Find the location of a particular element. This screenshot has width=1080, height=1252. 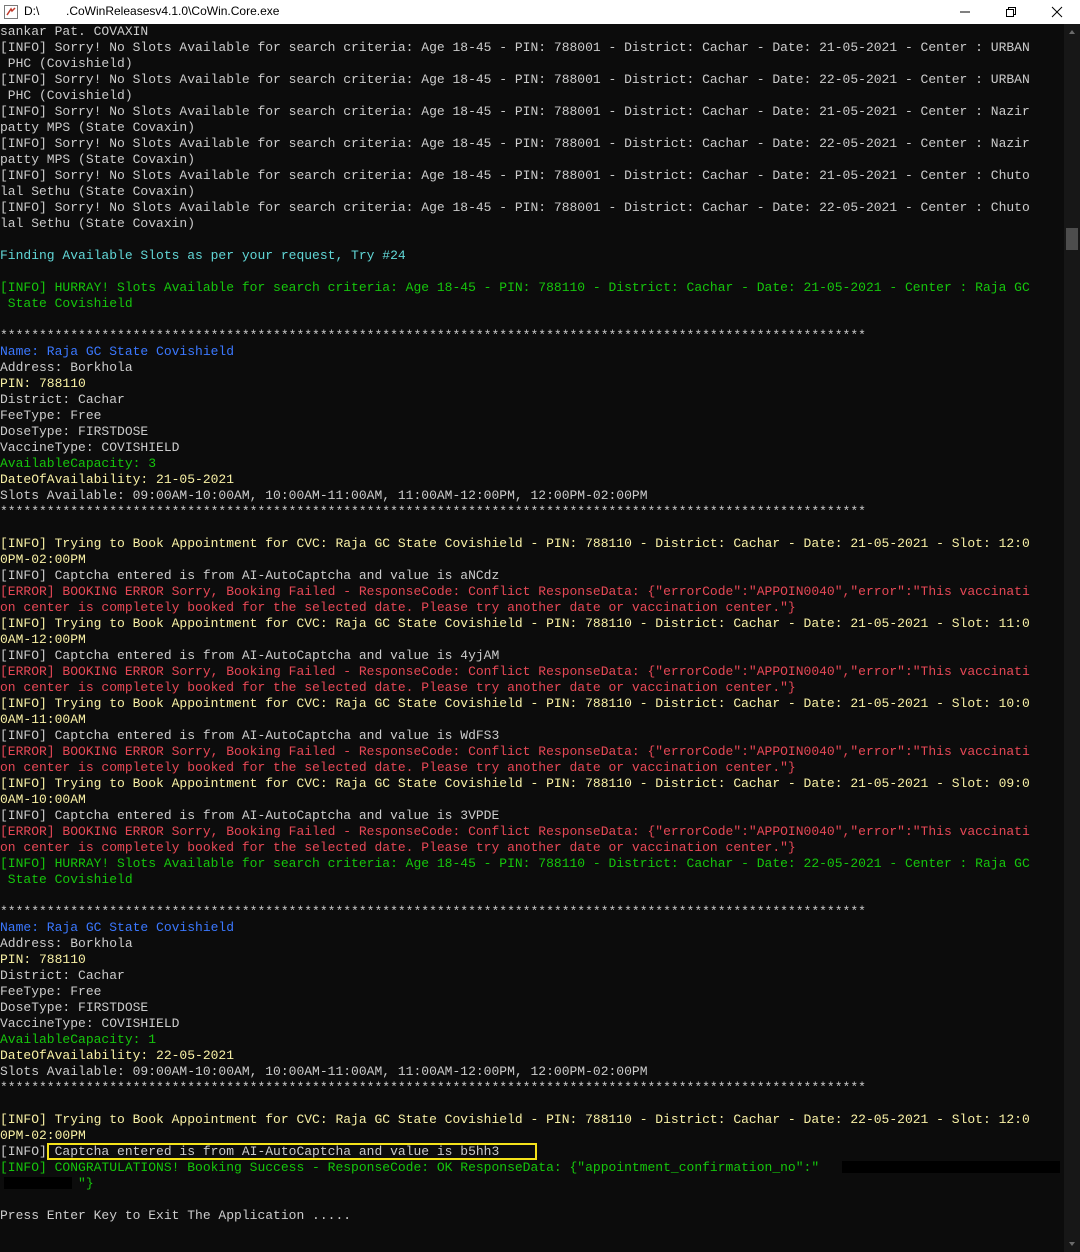

close-icon is located at coordinates (1057, 12).